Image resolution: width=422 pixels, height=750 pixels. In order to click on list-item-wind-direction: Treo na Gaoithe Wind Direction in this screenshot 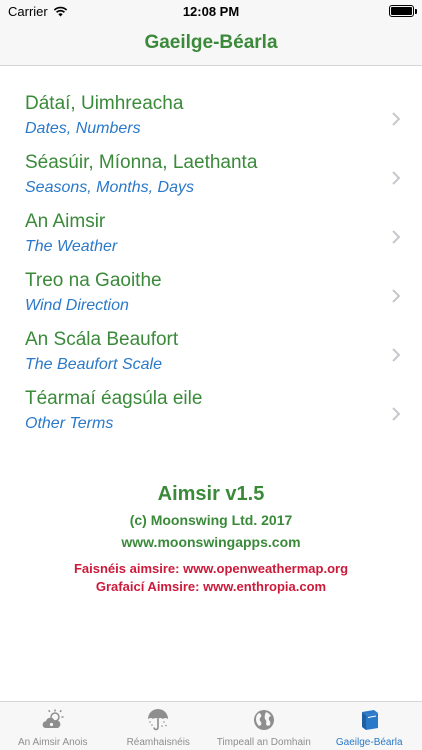, I will do `click(211, 298)`.